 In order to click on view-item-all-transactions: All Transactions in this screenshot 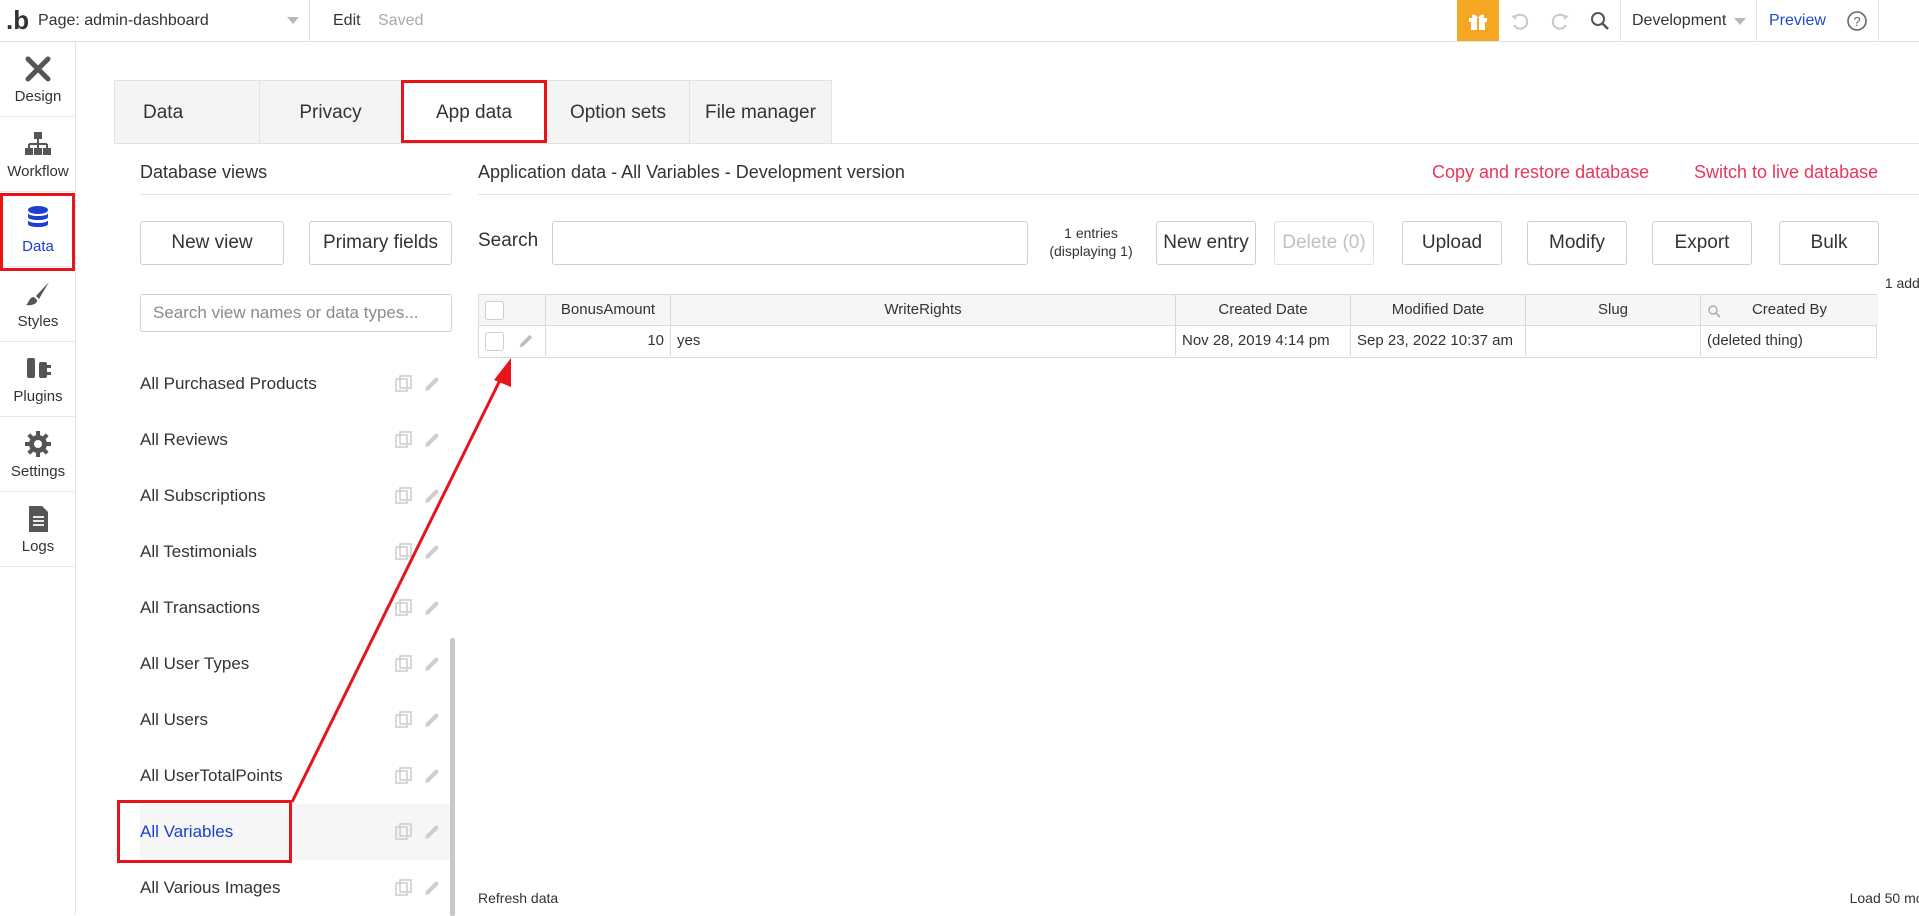, I will do `click(296, 608)`.